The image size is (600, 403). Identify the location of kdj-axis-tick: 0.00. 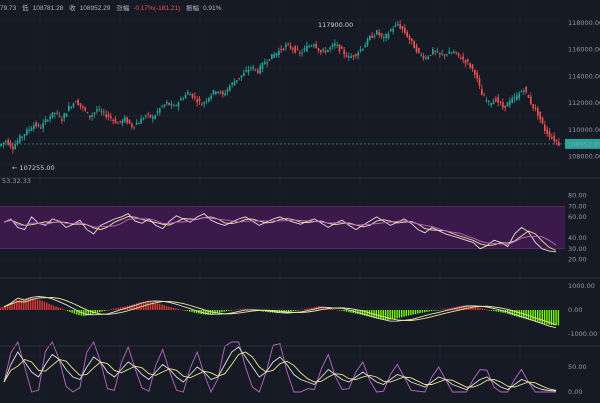
(575, 392).